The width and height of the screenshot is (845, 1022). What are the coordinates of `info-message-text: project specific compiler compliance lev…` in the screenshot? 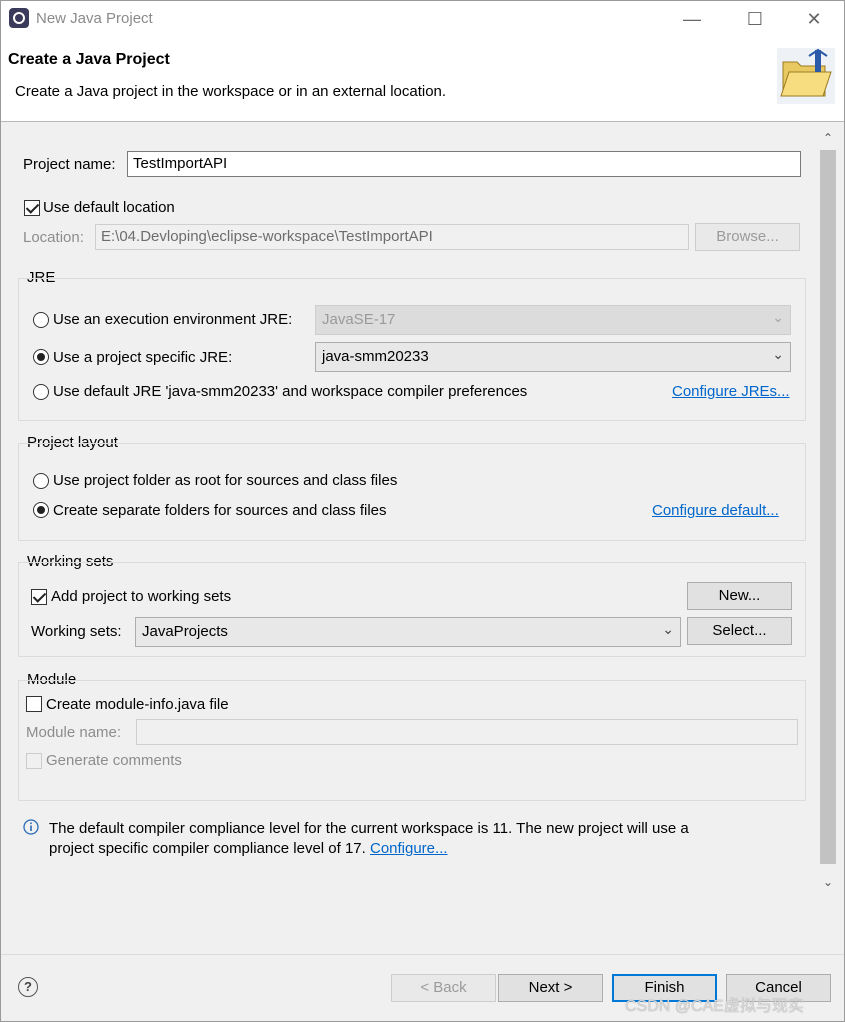 It's located at (207, 848).